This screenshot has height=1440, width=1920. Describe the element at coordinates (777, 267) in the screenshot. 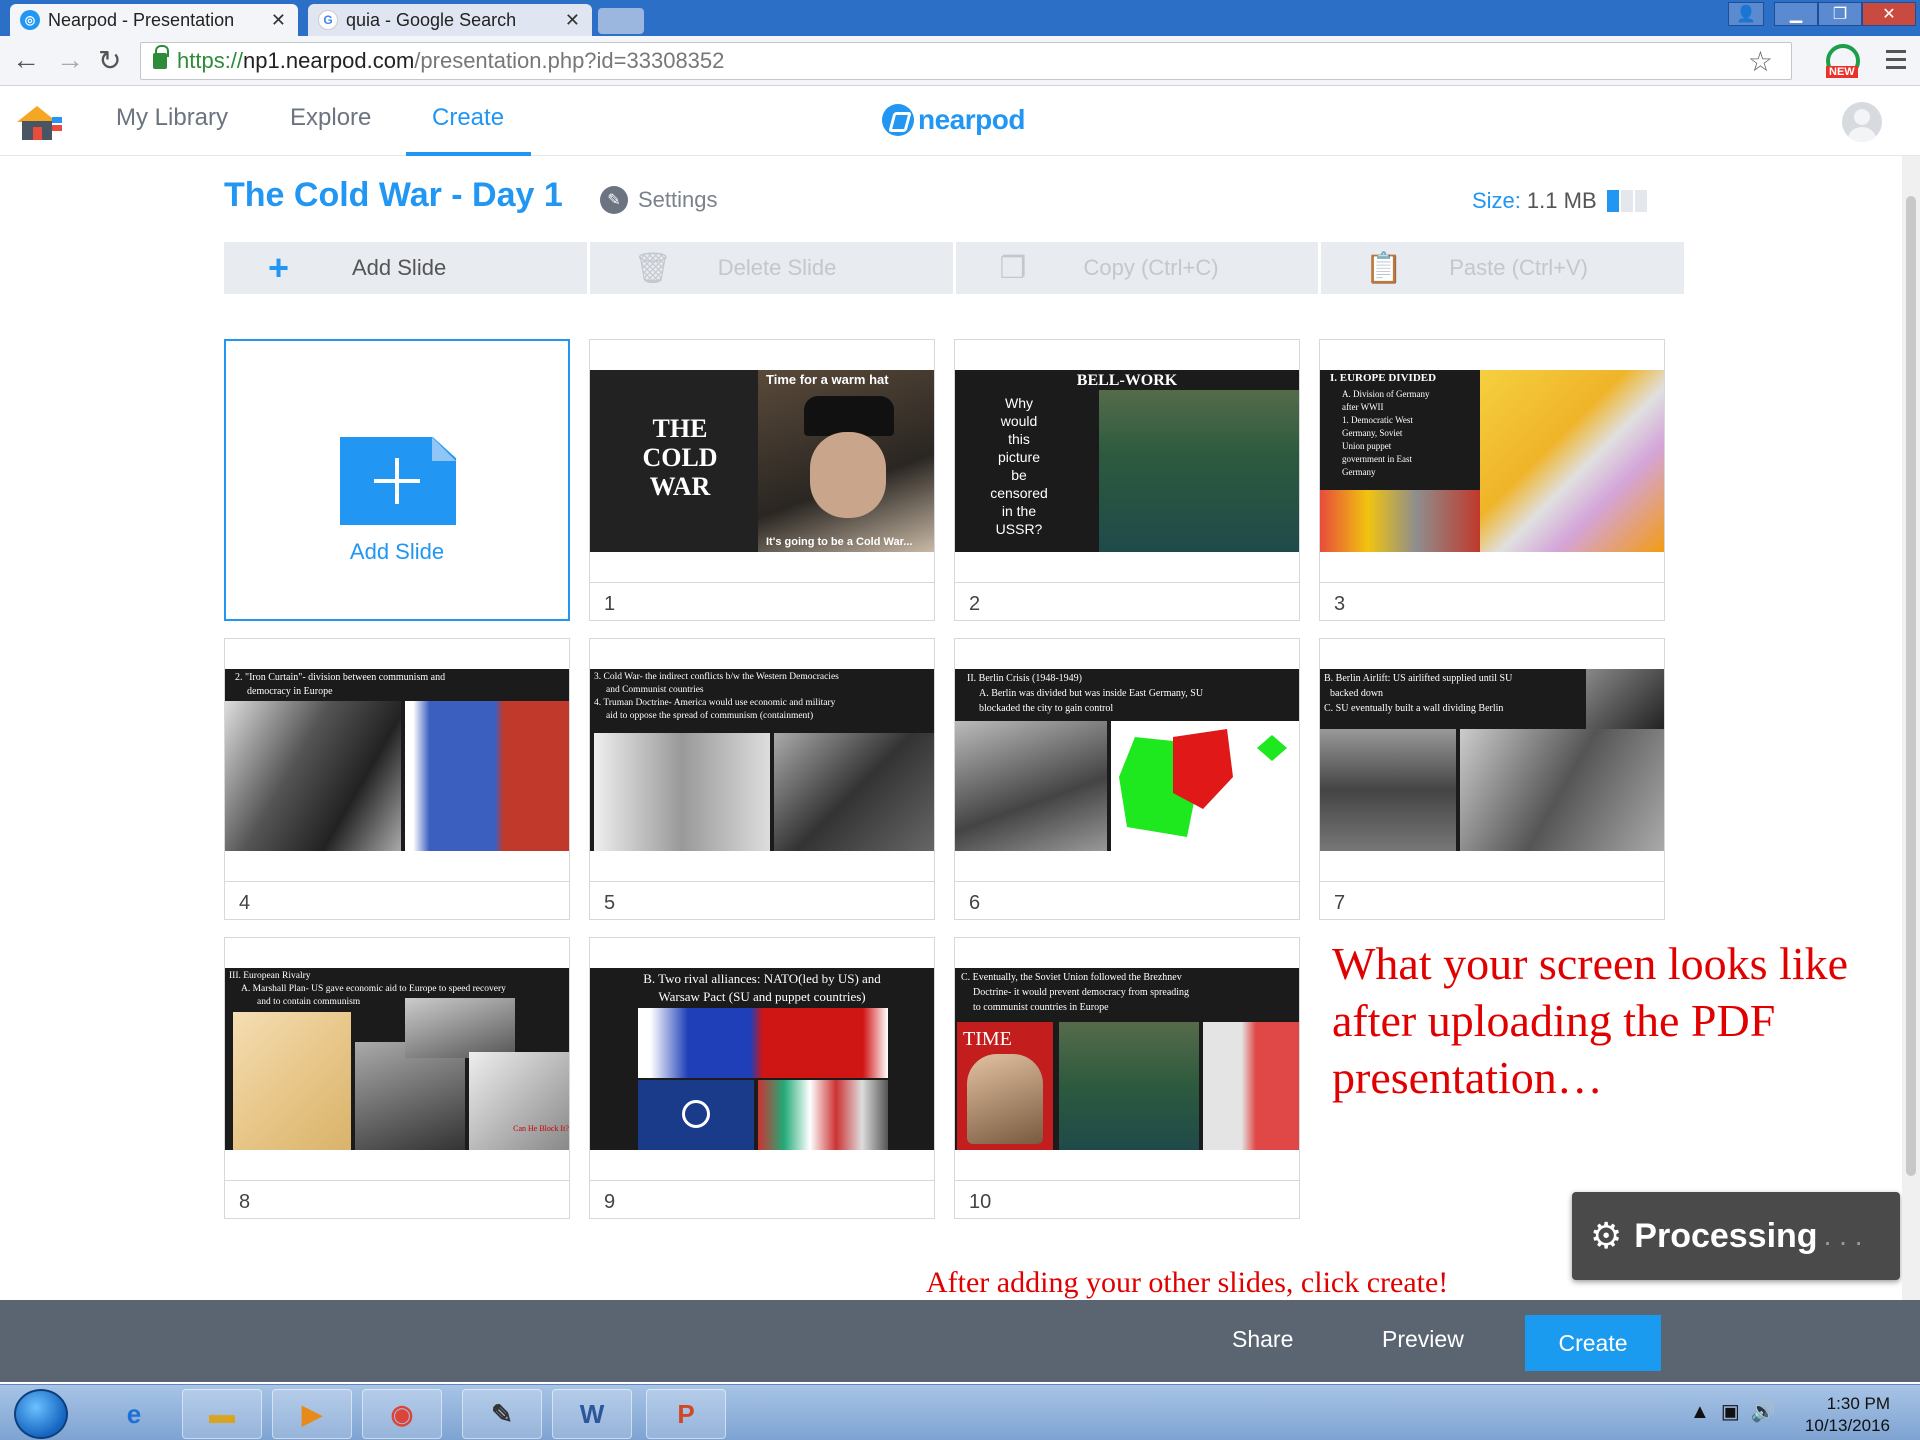

I see `delete-slide-label: Delete Slide` at that location.